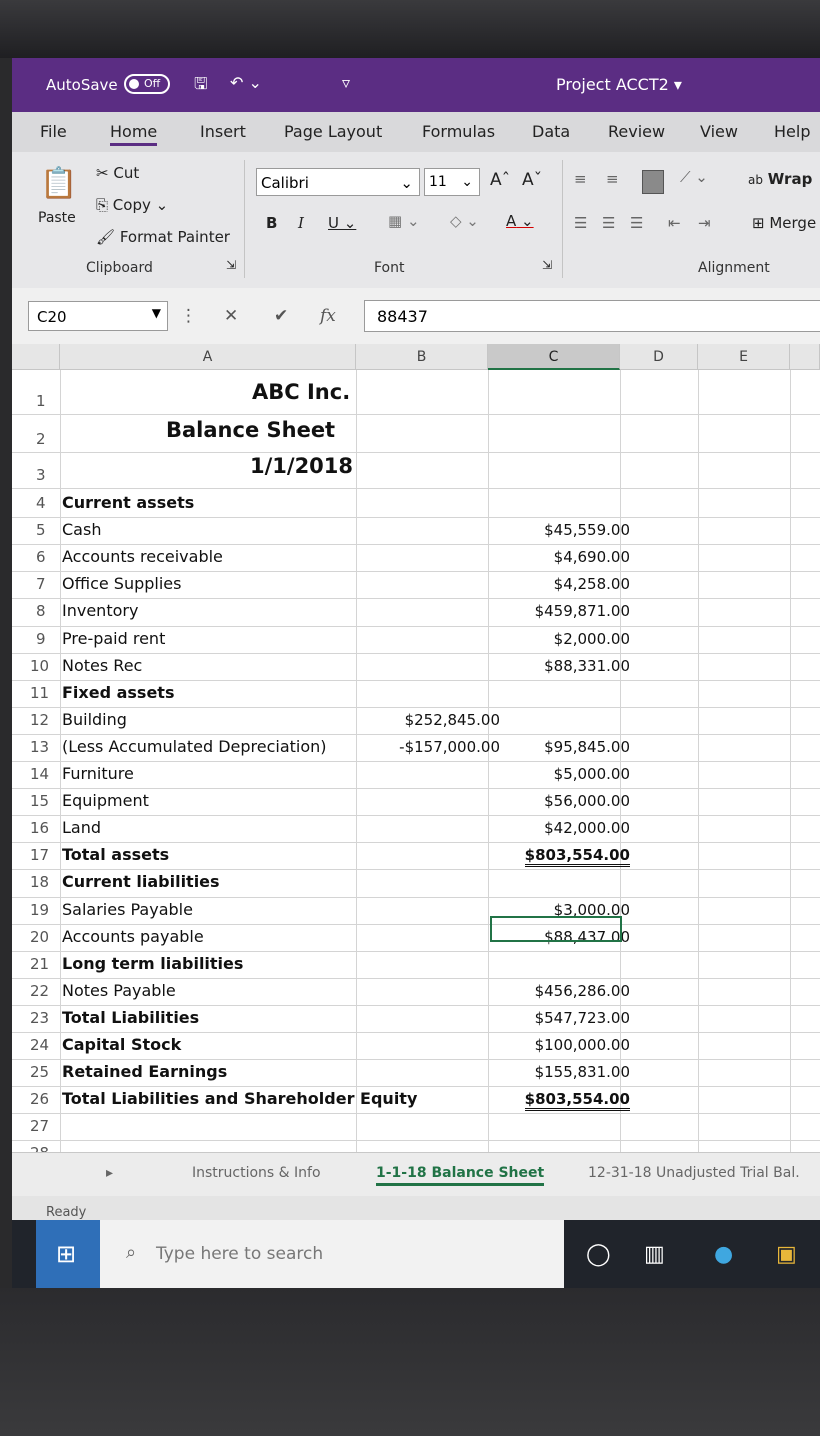 The height and width of the screenshot is (1436, 820). What do you see at coordinates (654, 1254) in the screenshot?
I see `task-view-icon: ▥` at bounding box center [654, 1254].